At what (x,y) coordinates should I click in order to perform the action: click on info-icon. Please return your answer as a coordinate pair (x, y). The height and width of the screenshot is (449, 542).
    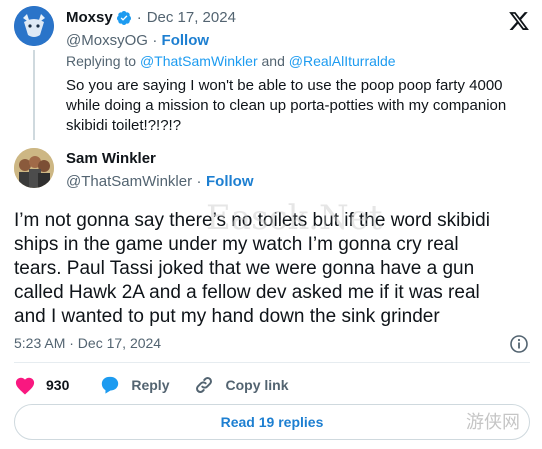
    Looking at the image, I should click on (519, 344).